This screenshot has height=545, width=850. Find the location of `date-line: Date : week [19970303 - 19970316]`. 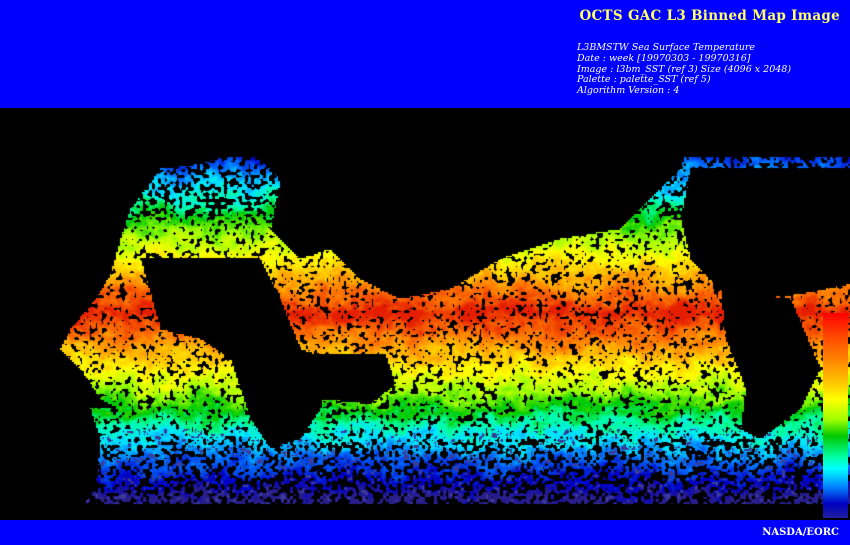

date-line: Date : week [19970303 - 19970316] is located at coordinates (664, 58).